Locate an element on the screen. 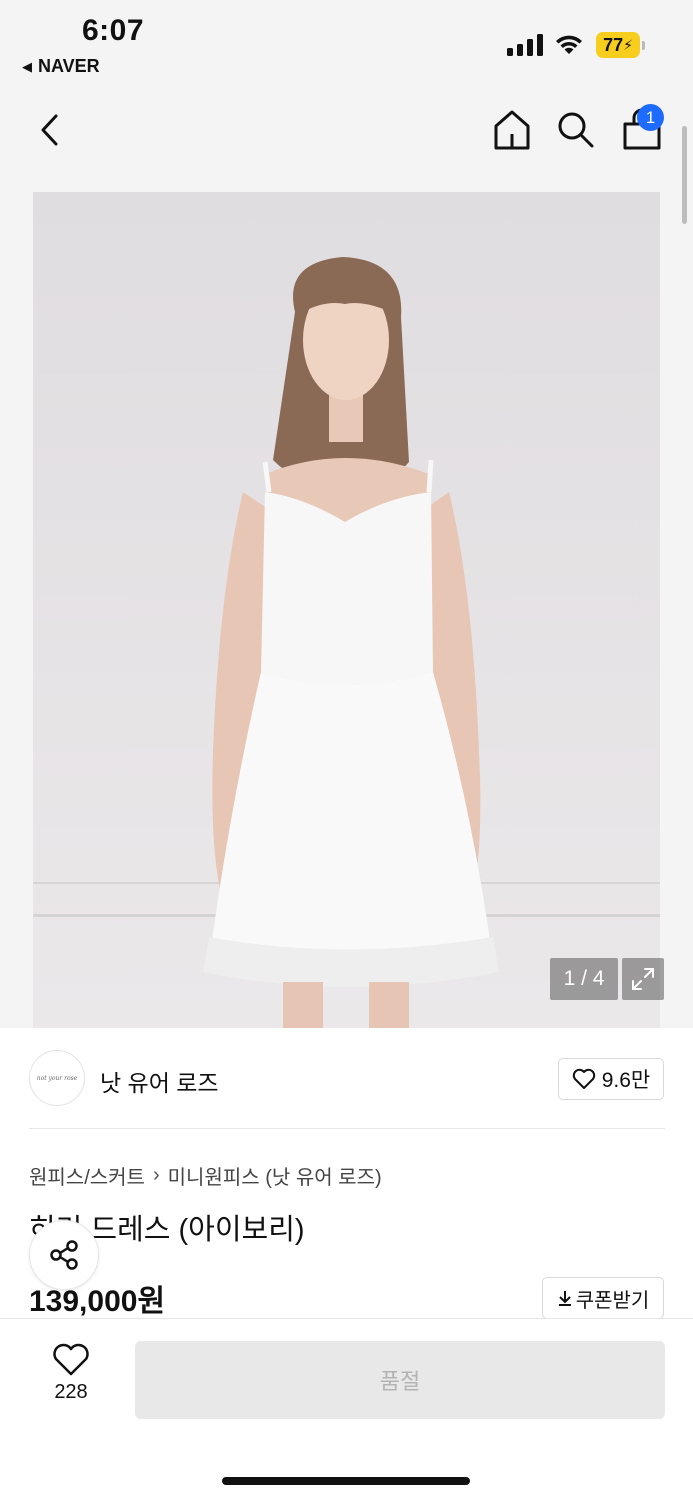 The image size is (693, 1500). brand-name: 낫 유어 로즈 is located at coordinates (159, 1081).